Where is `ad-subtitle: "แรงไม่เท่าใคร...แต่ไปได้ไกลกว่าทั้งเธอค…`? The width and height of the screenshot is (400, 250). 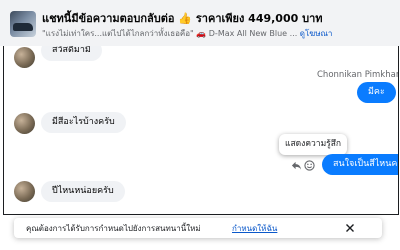 ad-subtitle: "แรงไม่เท่าใคร...แต่ไปได้ไกลกว่าทั้งเธอค… is located at coordinates (218, 33).